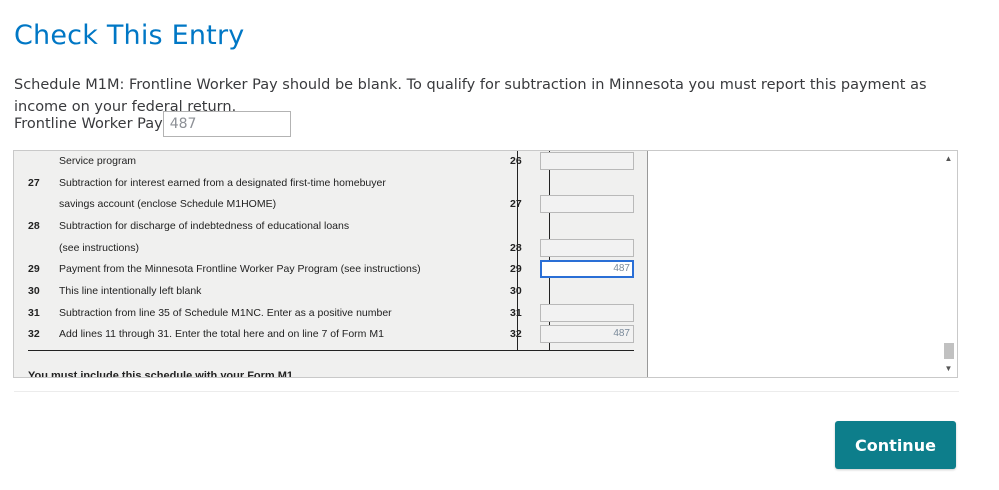  What do you see at coordinates (516, 269) in the screenshot?
I see `line-column-number: 29` at bounding box center [516, 269].